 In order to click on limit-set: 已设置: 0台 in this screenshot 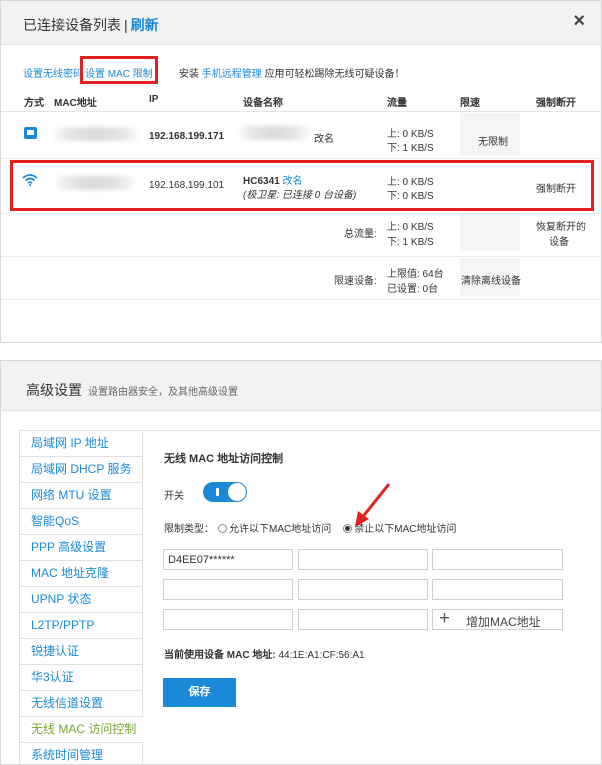, I will do `click(413, 289)`.